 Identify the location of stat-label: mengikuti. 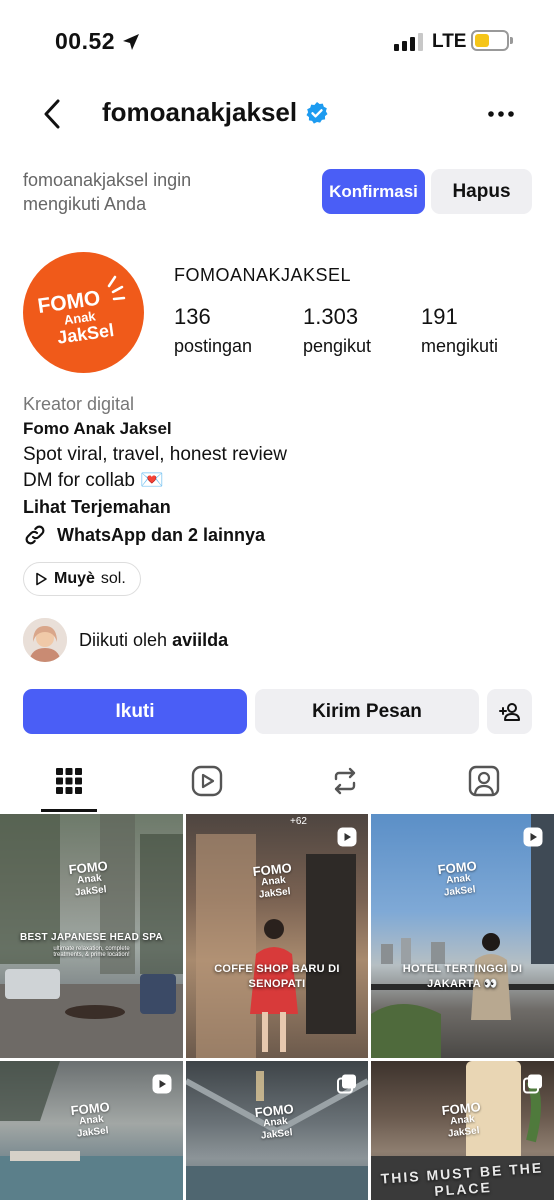
(460, 346).